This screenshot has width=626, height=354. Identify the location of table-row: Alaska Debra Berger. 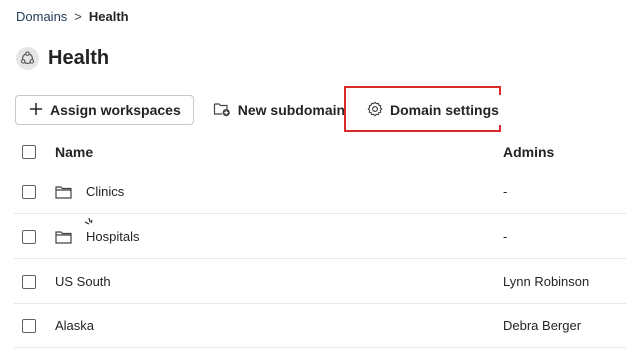
(320, 326).